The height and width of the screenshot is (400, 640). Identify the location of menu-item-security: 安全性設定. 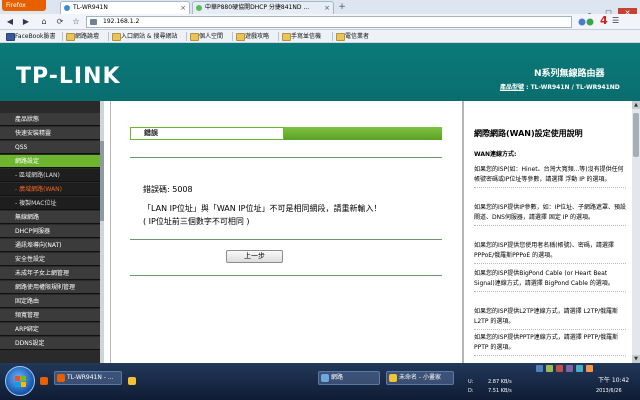
(50, 259).